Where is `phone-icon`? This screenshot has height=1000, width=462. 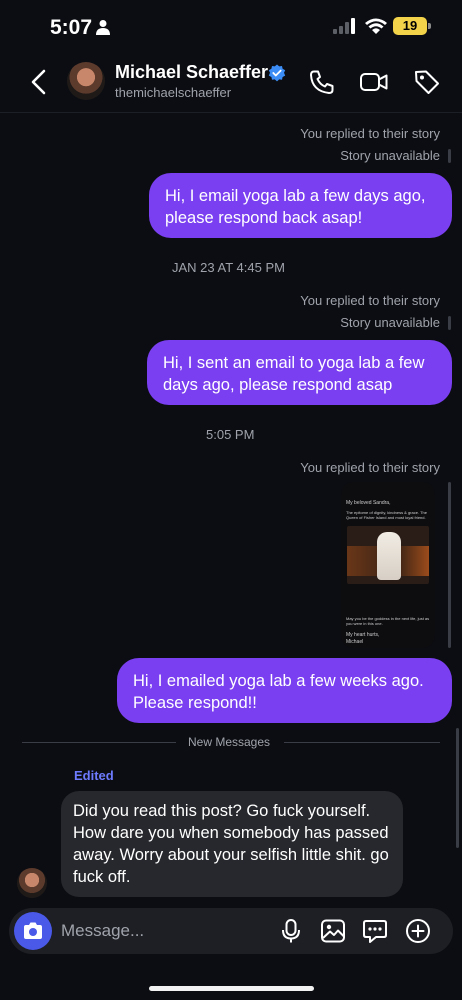
phone-icon is located at coordinates (322, 82).